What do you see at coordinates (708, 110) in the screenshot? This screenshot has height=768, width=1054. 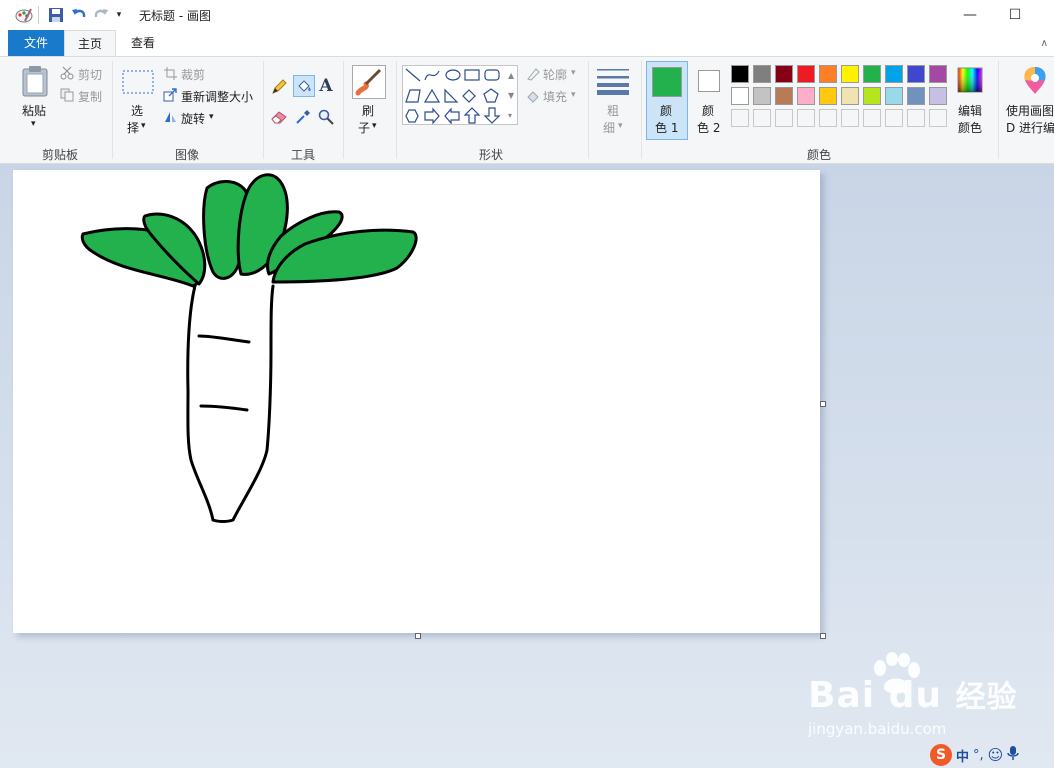 I see `color-2-label: 颜` at bounding box center [708, 110].